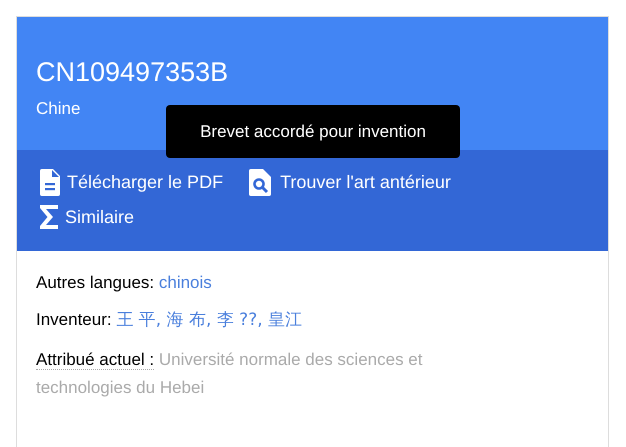 The height and width of the screenshot is (447, 626). I want to click on assignee-text: Attribué actuel : Université normale des sciences et technologies du Hebei, so click(230, 374).